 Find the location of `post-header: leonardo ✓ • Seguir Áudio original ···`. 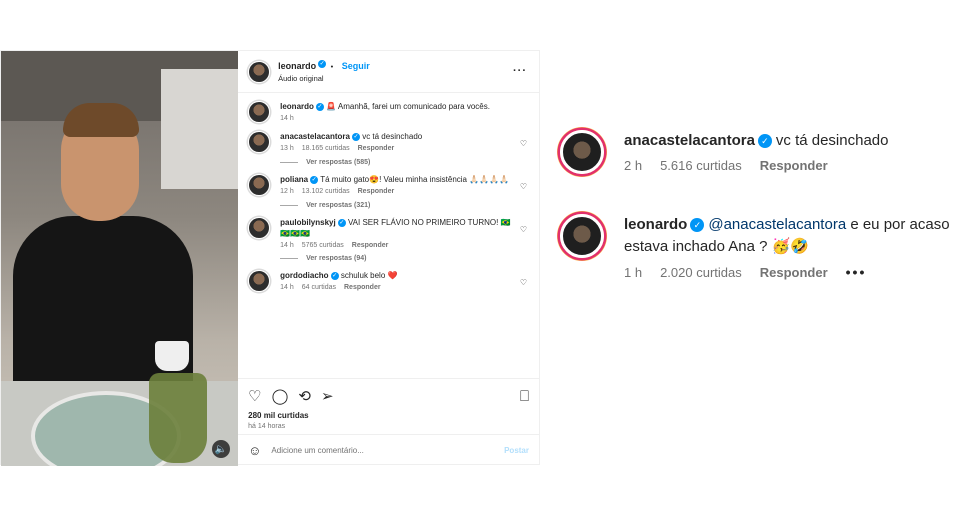

post-header: leonardo ✓ • Seguir Áudio original ··· is located at coordinates (388, 72).